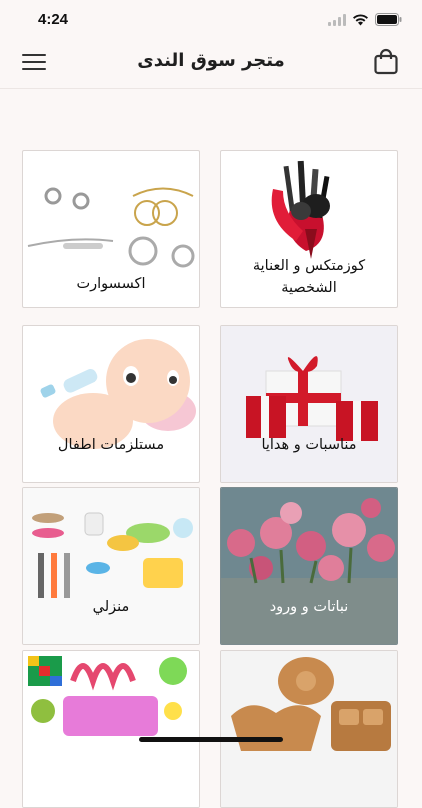 This screenshot has height=808, width=422. I want to click on gifts-image, so click(309, 404).